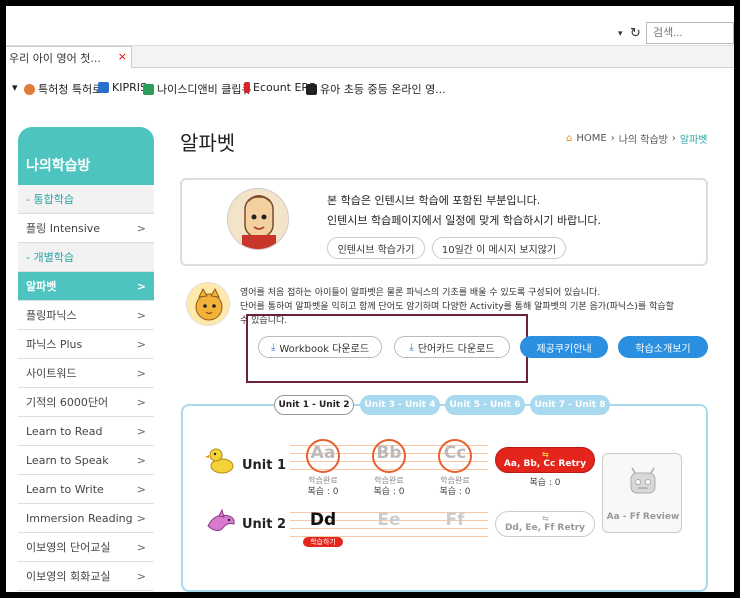  What do you see at coordinates (197, 89) in the screenshot?
I see `bookmark-item: 나이스디앤비 클립큐` at bounding box center [197, 89].